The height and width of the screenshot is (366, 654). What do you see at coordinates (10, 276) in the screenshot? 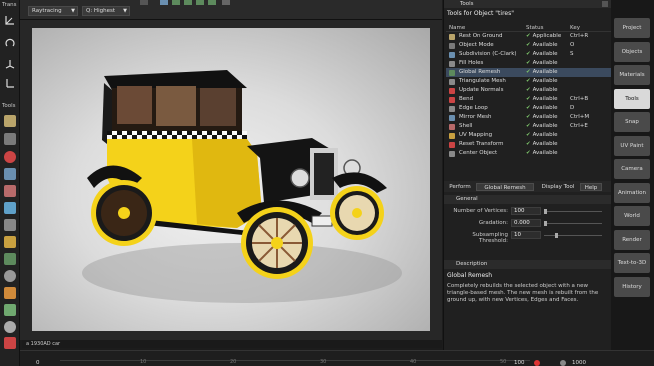
I see `sphere-icon` at bounding box center [10, 276].